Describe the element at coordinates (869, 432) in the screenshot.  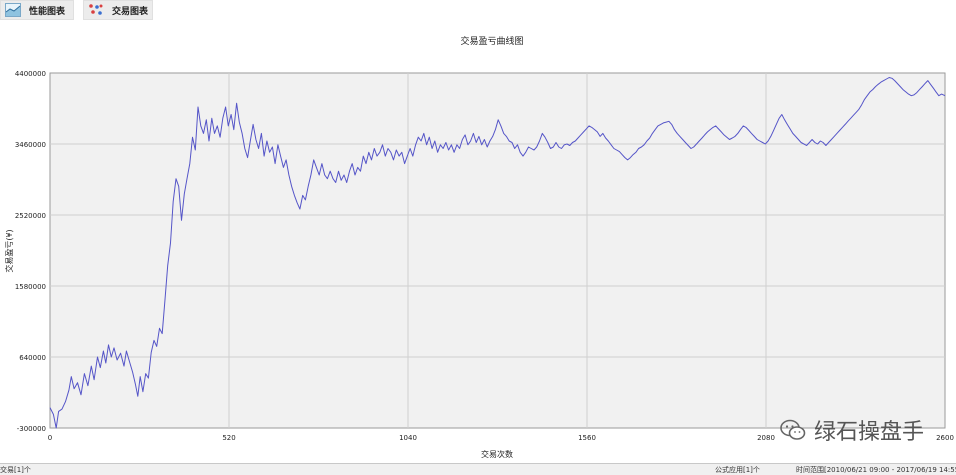
I see `watermark-text: 绿石操盘手` at that location.